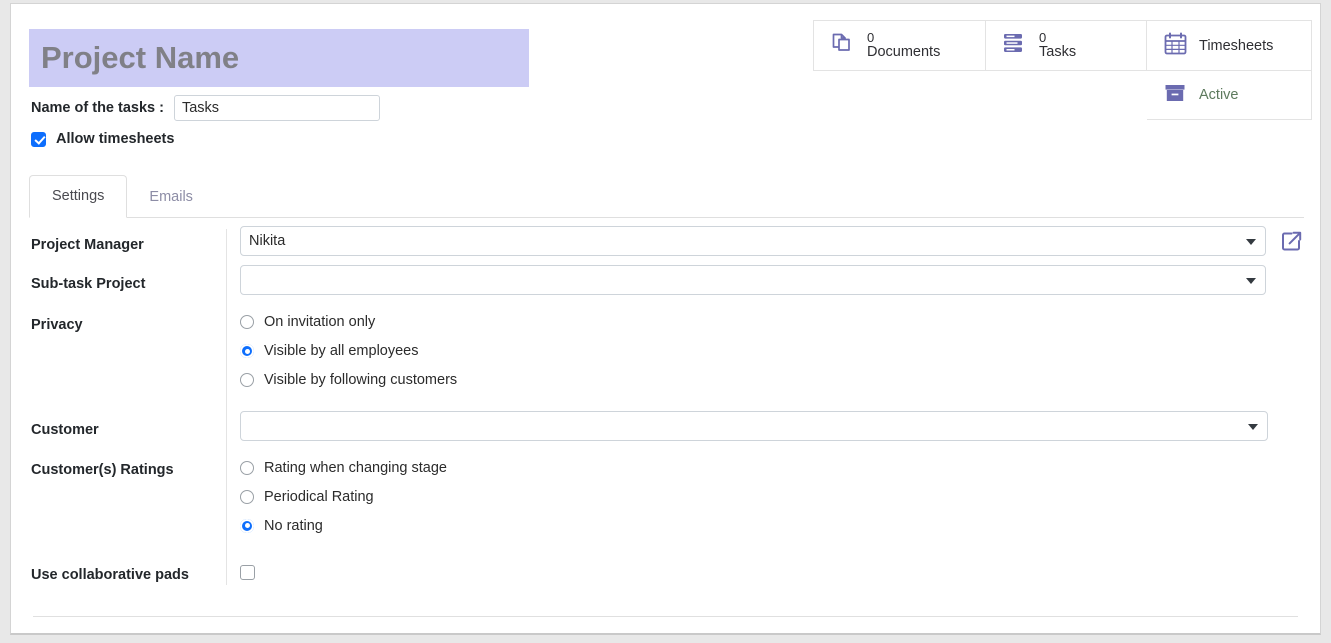 Image resolution: width=1331 pixels, height=643 pixels. What do you see at coordinates (753, 280) in the screenshot?
I see `sub-task-project-select` at bounding box center [753, 280].